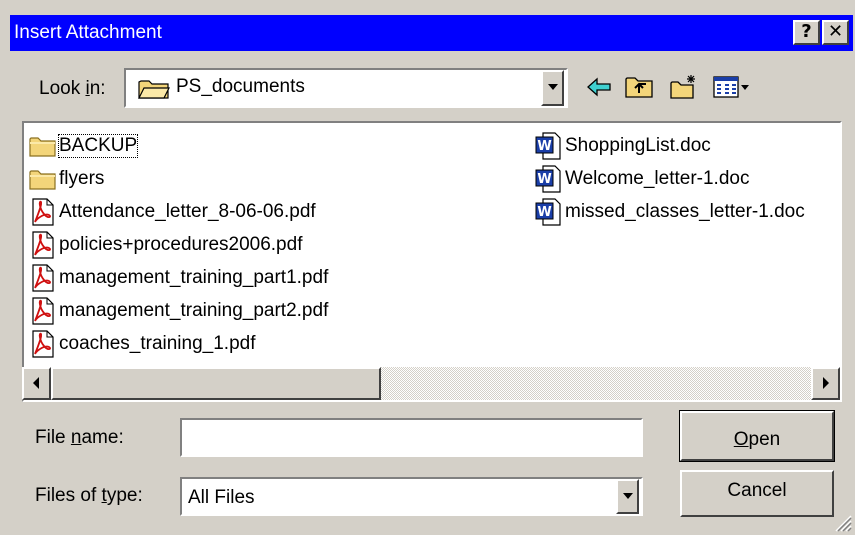 This screenshot has height=535, width=855. Describe the element at coordinates (216, 383) in the screenshot. I see `scrollbar-thumb` at that location.